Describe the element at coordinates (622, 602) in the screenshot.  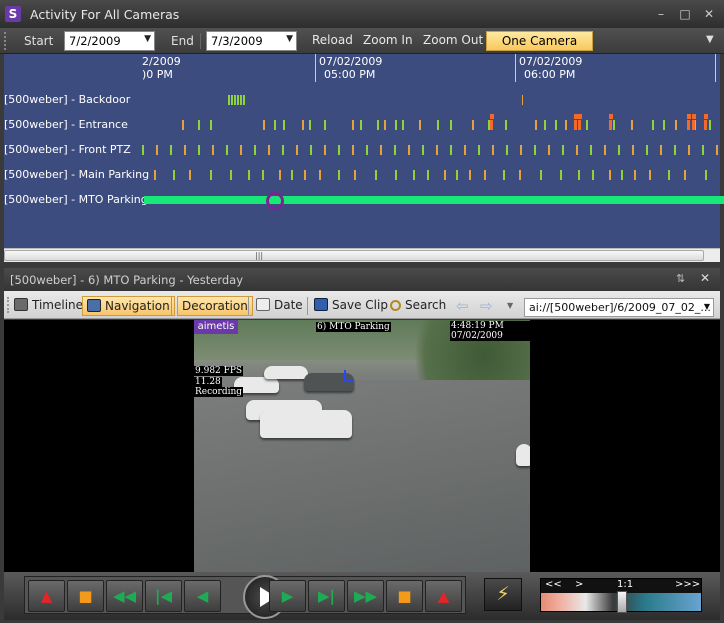
I see `speed-slider-thumb` at that location.